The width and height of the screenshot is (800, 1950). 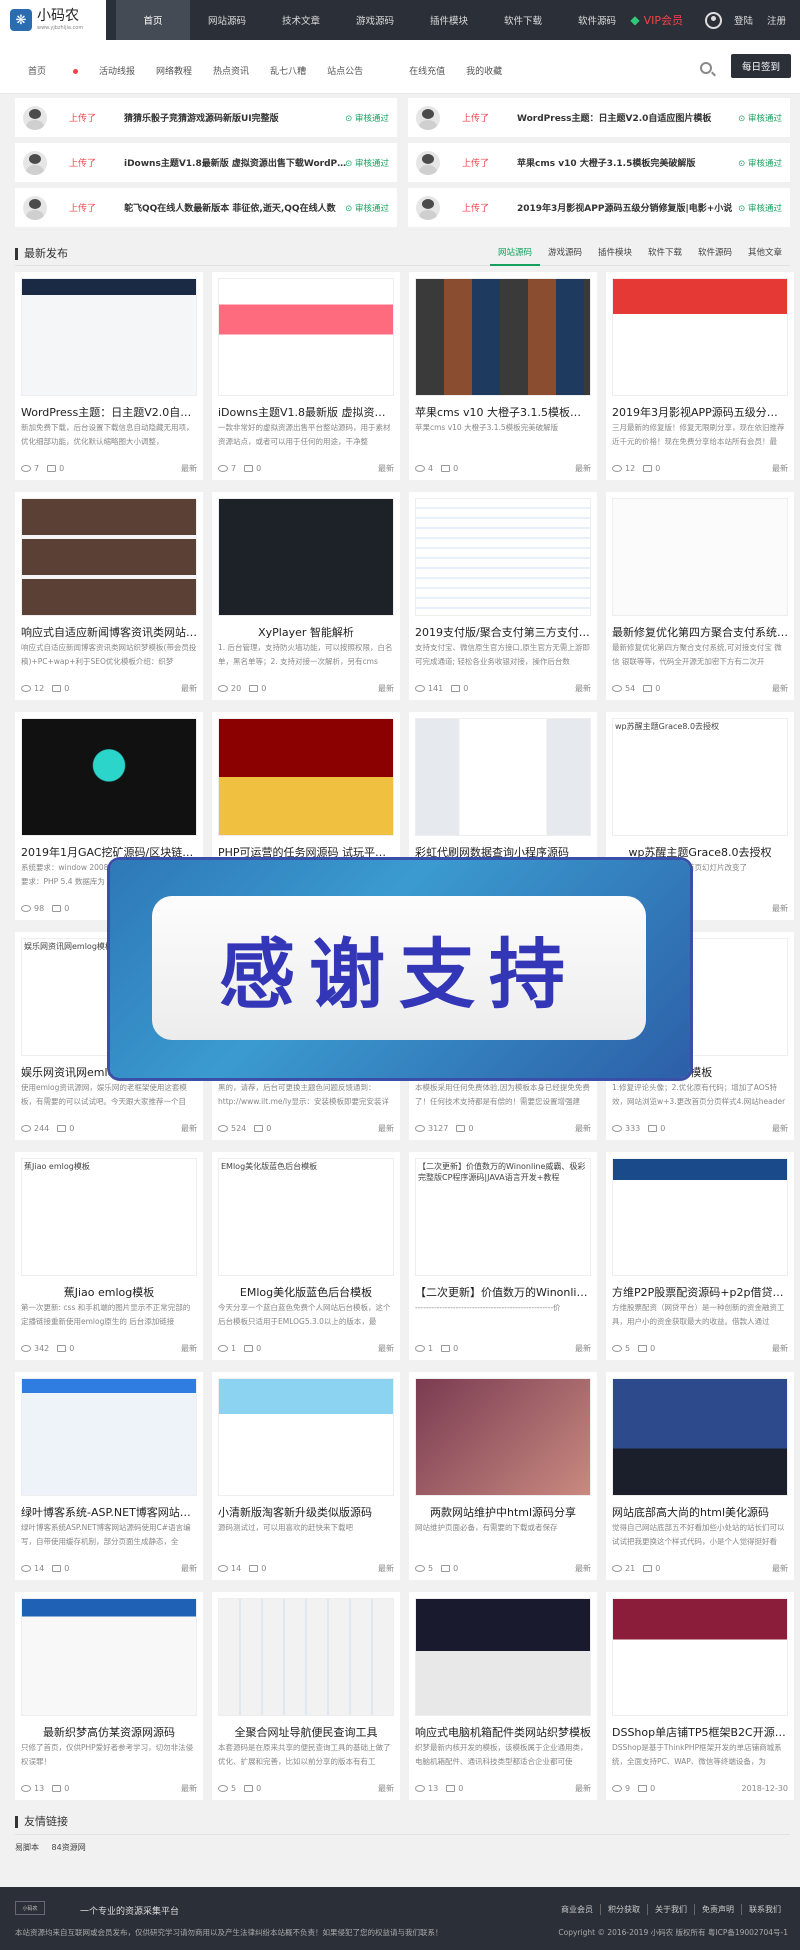 I want to click on daily-signin-button: 每日签到, so click(x=761, y=66).